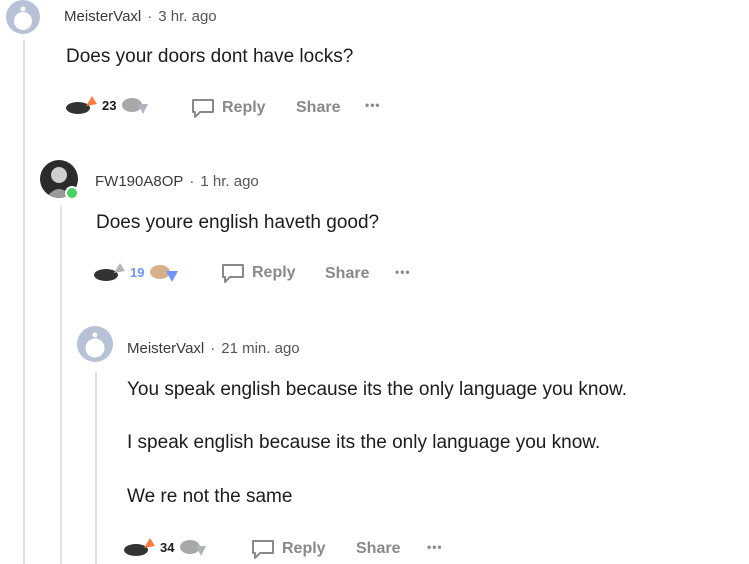  Describe the element at coordinates (139, 181) in the screenshot. I see `username: FW190A8OP` at that location.